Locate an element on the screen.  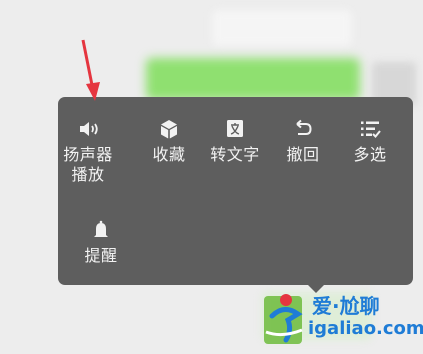
speaker-play-button: 扬声器 播放 is located at coordinates (88, 151).